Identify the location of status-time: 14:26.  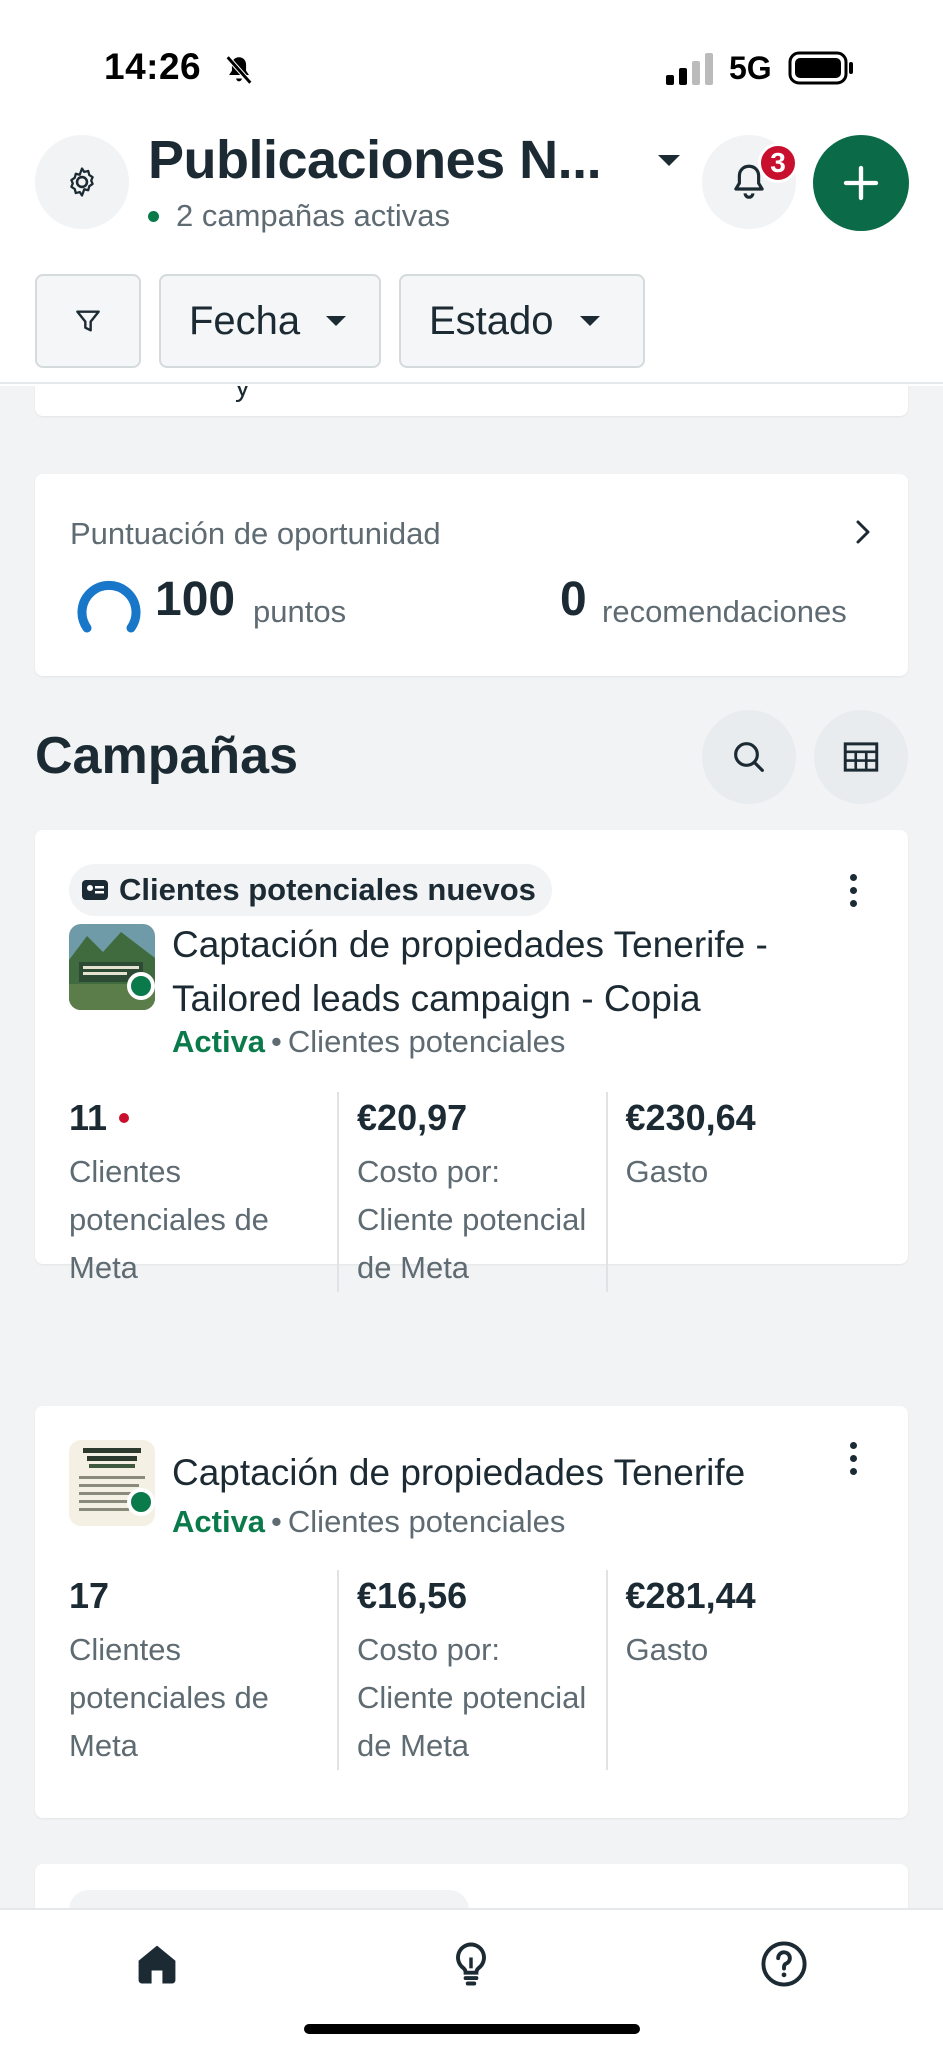
(153, 66).